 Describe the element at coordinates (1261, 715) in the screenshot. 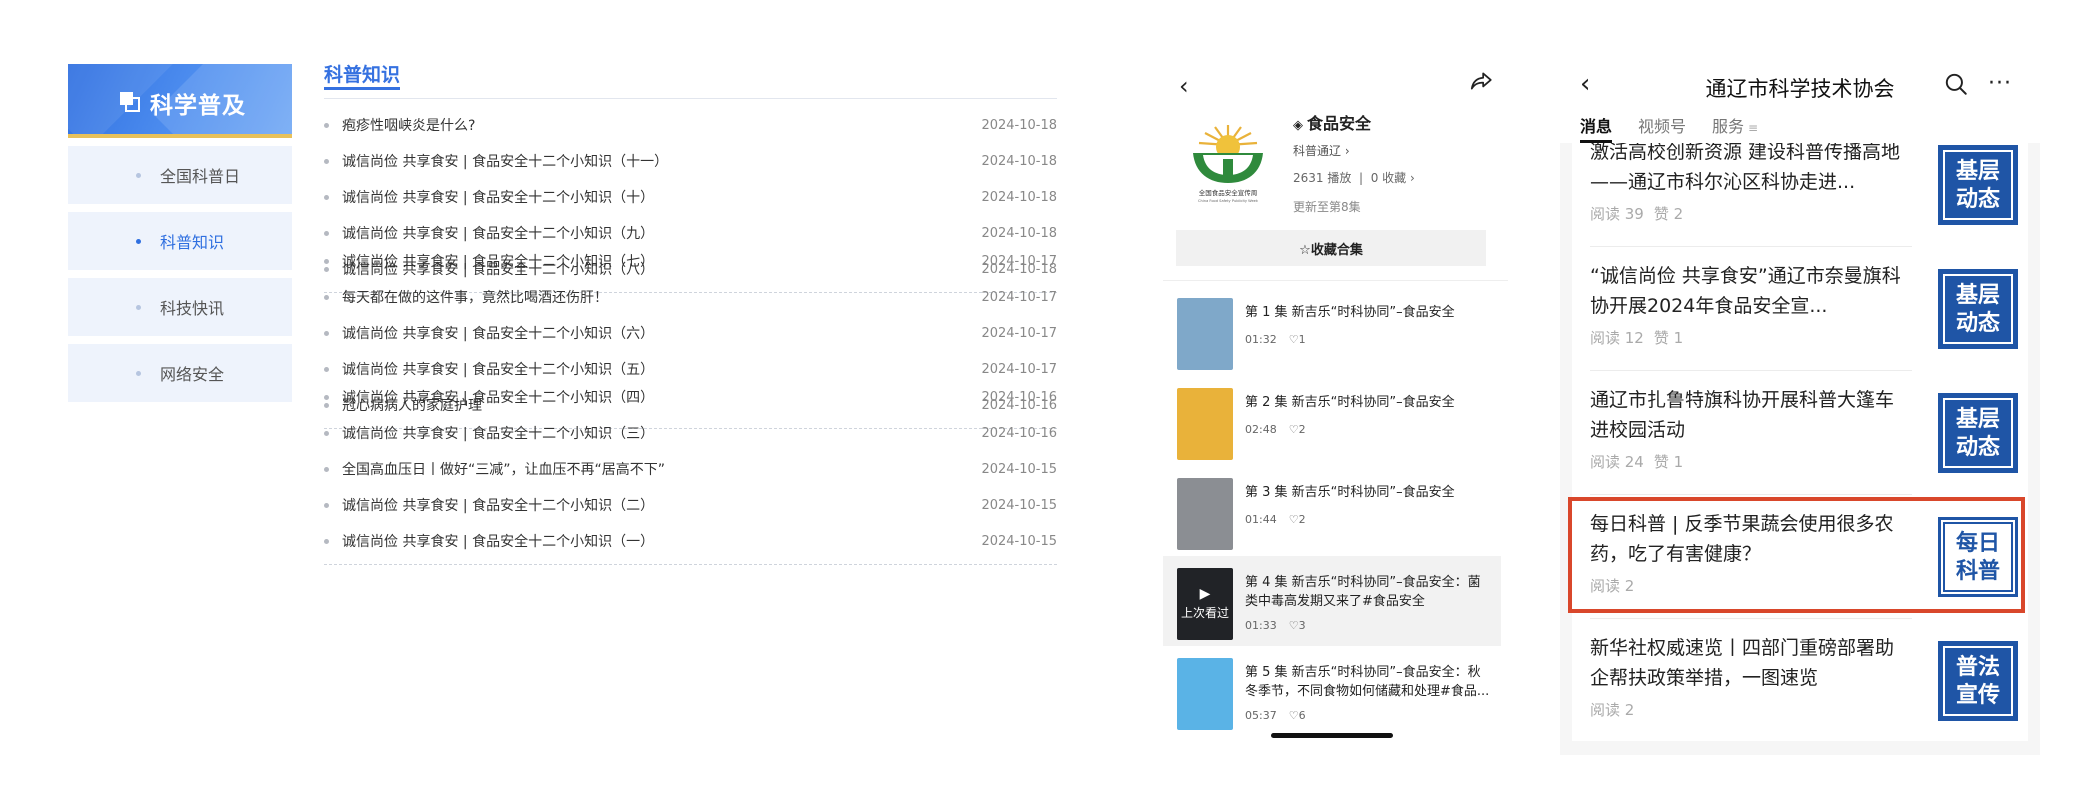

I see `episode-duration: 05:37` at that location.